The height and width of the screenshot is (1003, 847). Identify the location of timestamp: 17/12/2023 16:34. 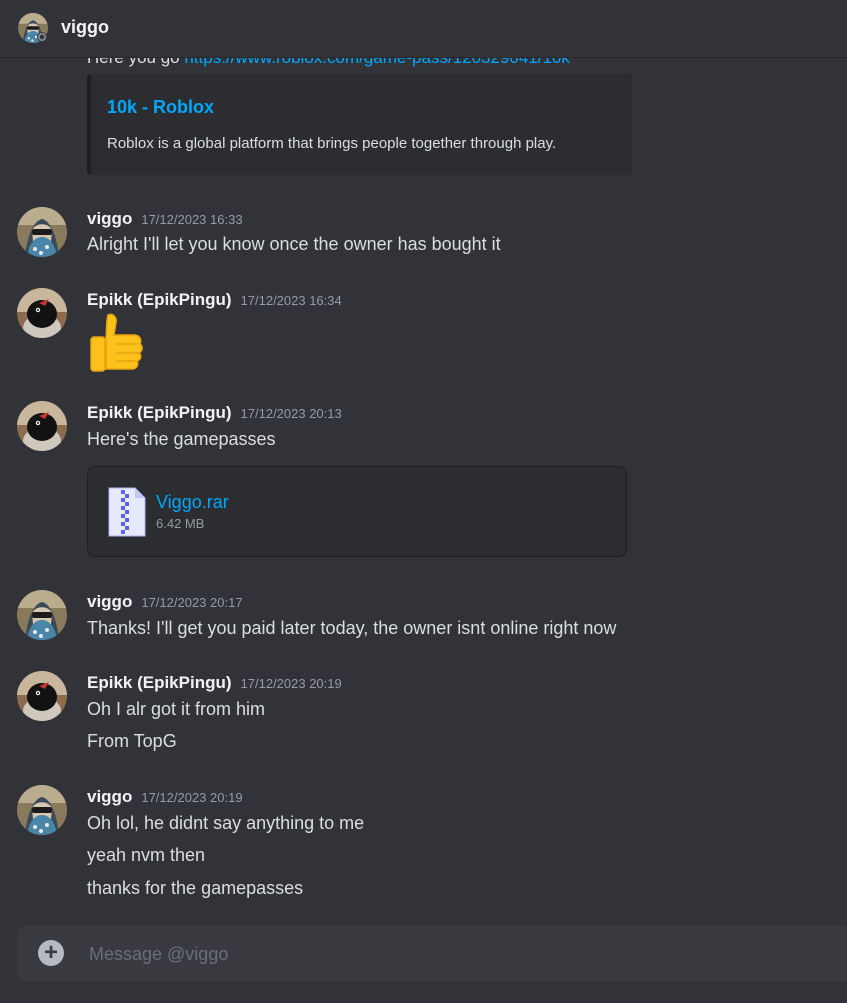
(291, 300).